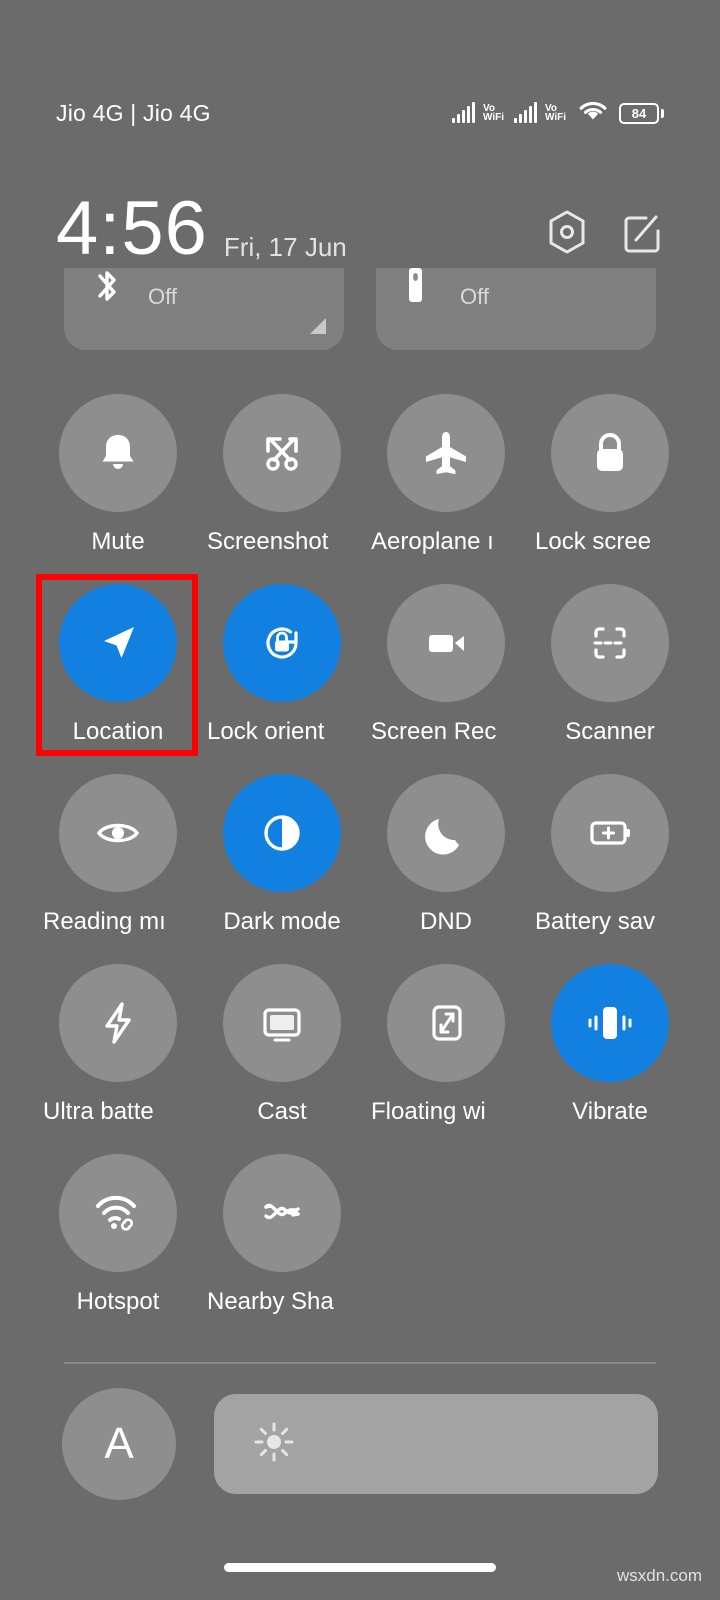 Image resolution: width=720 pixels, height=1600 pixels. Describe the element at coordinates (659, 1575) in the screenshot. I see `watermark: wsxdn.com` at that location.